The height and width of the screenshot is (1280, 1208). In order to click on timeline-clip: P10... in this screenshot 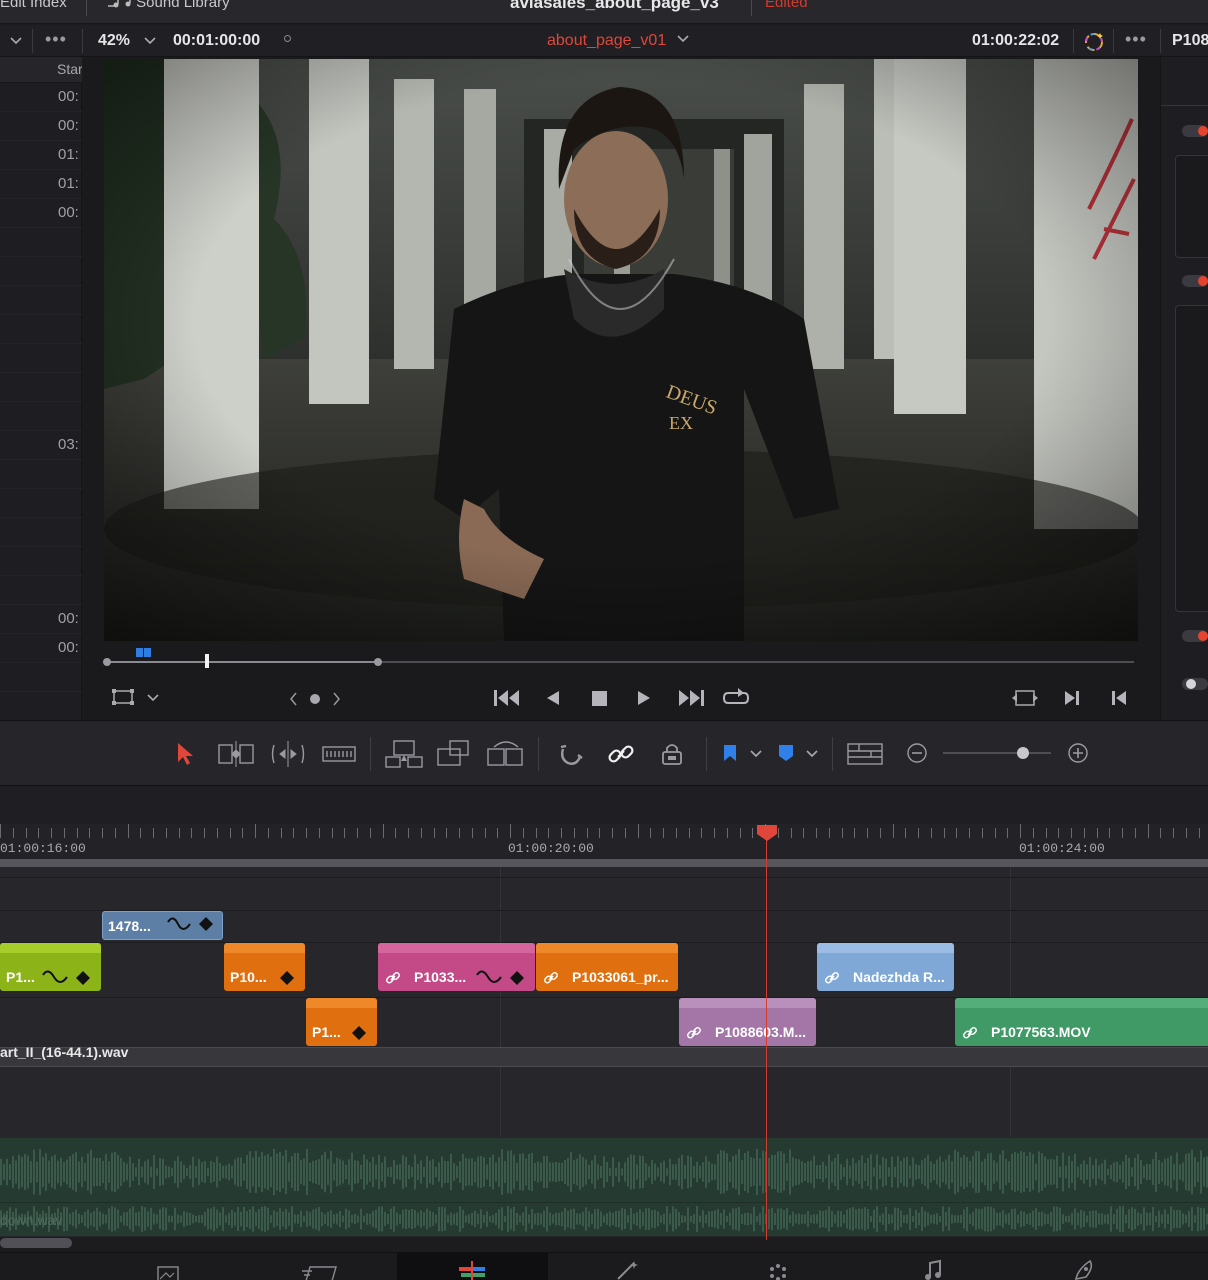, I will do `click(264, 967)`.